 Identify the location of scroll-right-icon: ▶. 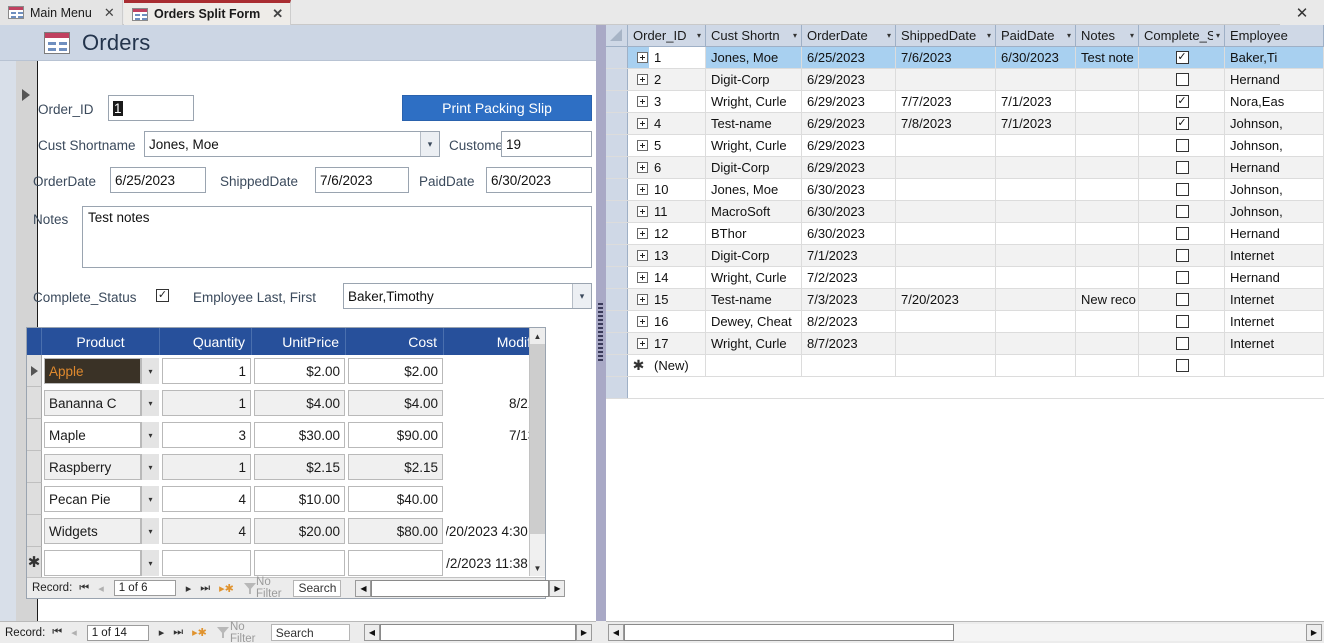
(1314, 632).